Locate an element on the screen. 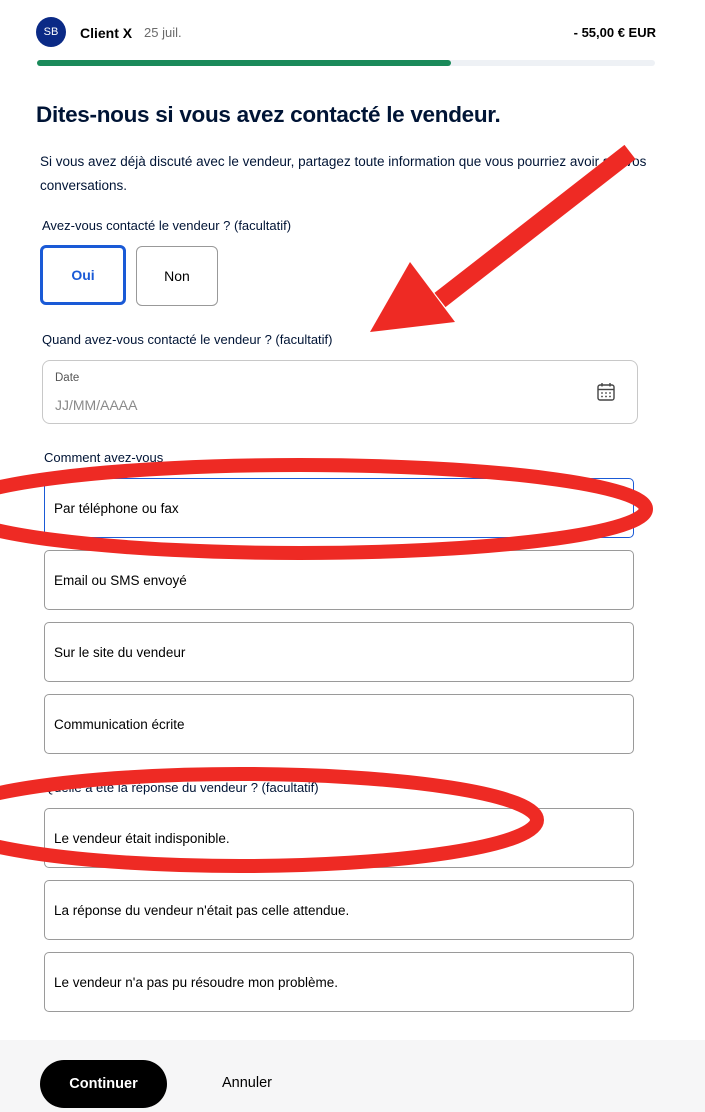  option-merchant-site: Sur le site du vendeur is located at coordinates (339, 652).